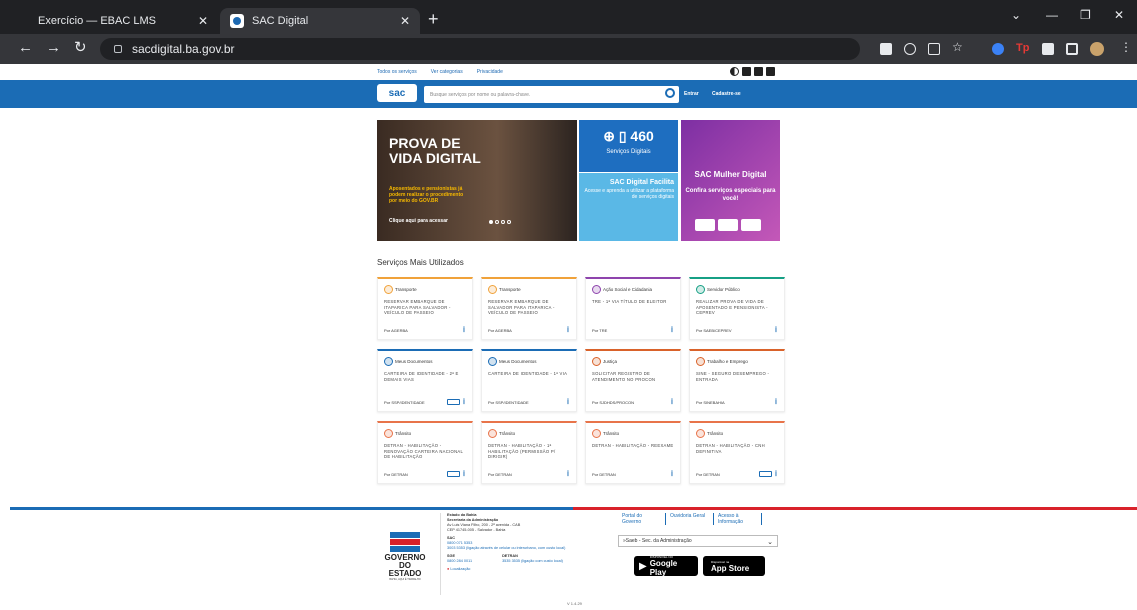 The height and width of the screenshot is (610, 1137). Describe the element at coordinates (886, 49) in the screenshot. I see `site-settings-icon` at that location.